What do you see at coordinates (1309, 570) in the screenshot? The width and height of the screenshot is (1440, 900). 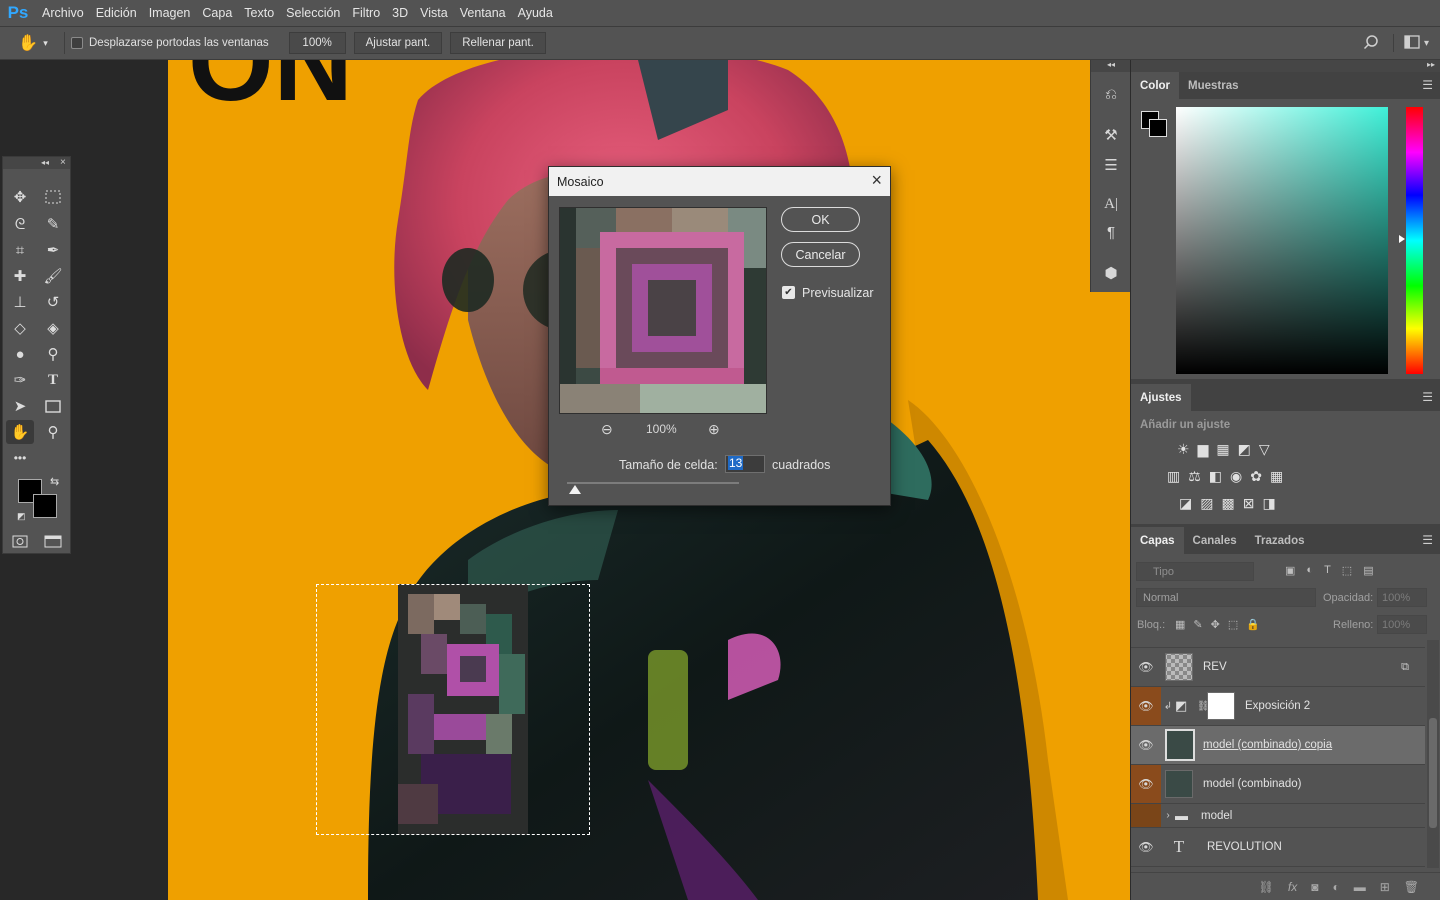 I see `filter-adjustment-icon: ◐` at bounding box center [1309, 570].